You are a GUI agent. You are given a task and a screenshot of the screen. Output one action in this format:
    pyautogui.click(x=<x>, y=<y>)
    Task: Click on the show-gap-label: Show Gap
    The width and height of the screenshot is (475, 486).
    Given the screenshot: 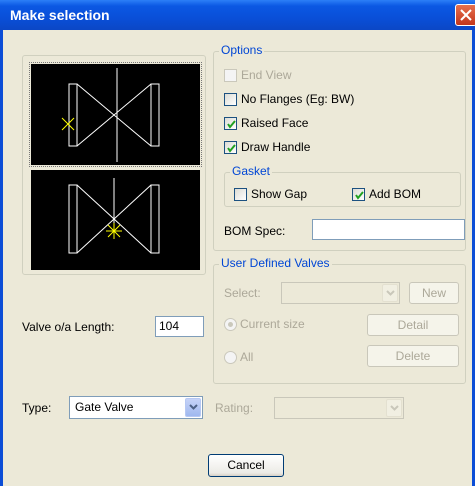 What is the action you would take?
    pyautogui.click(x=279, y=194)
    